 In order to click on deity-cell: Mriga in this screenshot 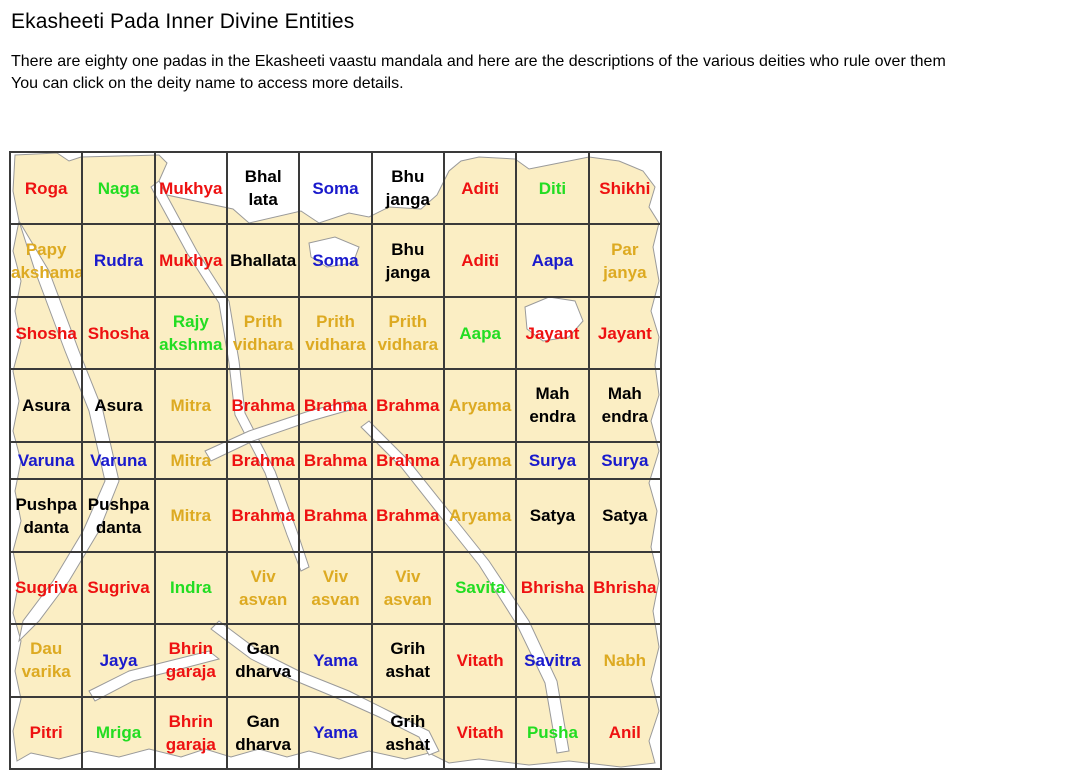, I will do `click(118, 733)`.